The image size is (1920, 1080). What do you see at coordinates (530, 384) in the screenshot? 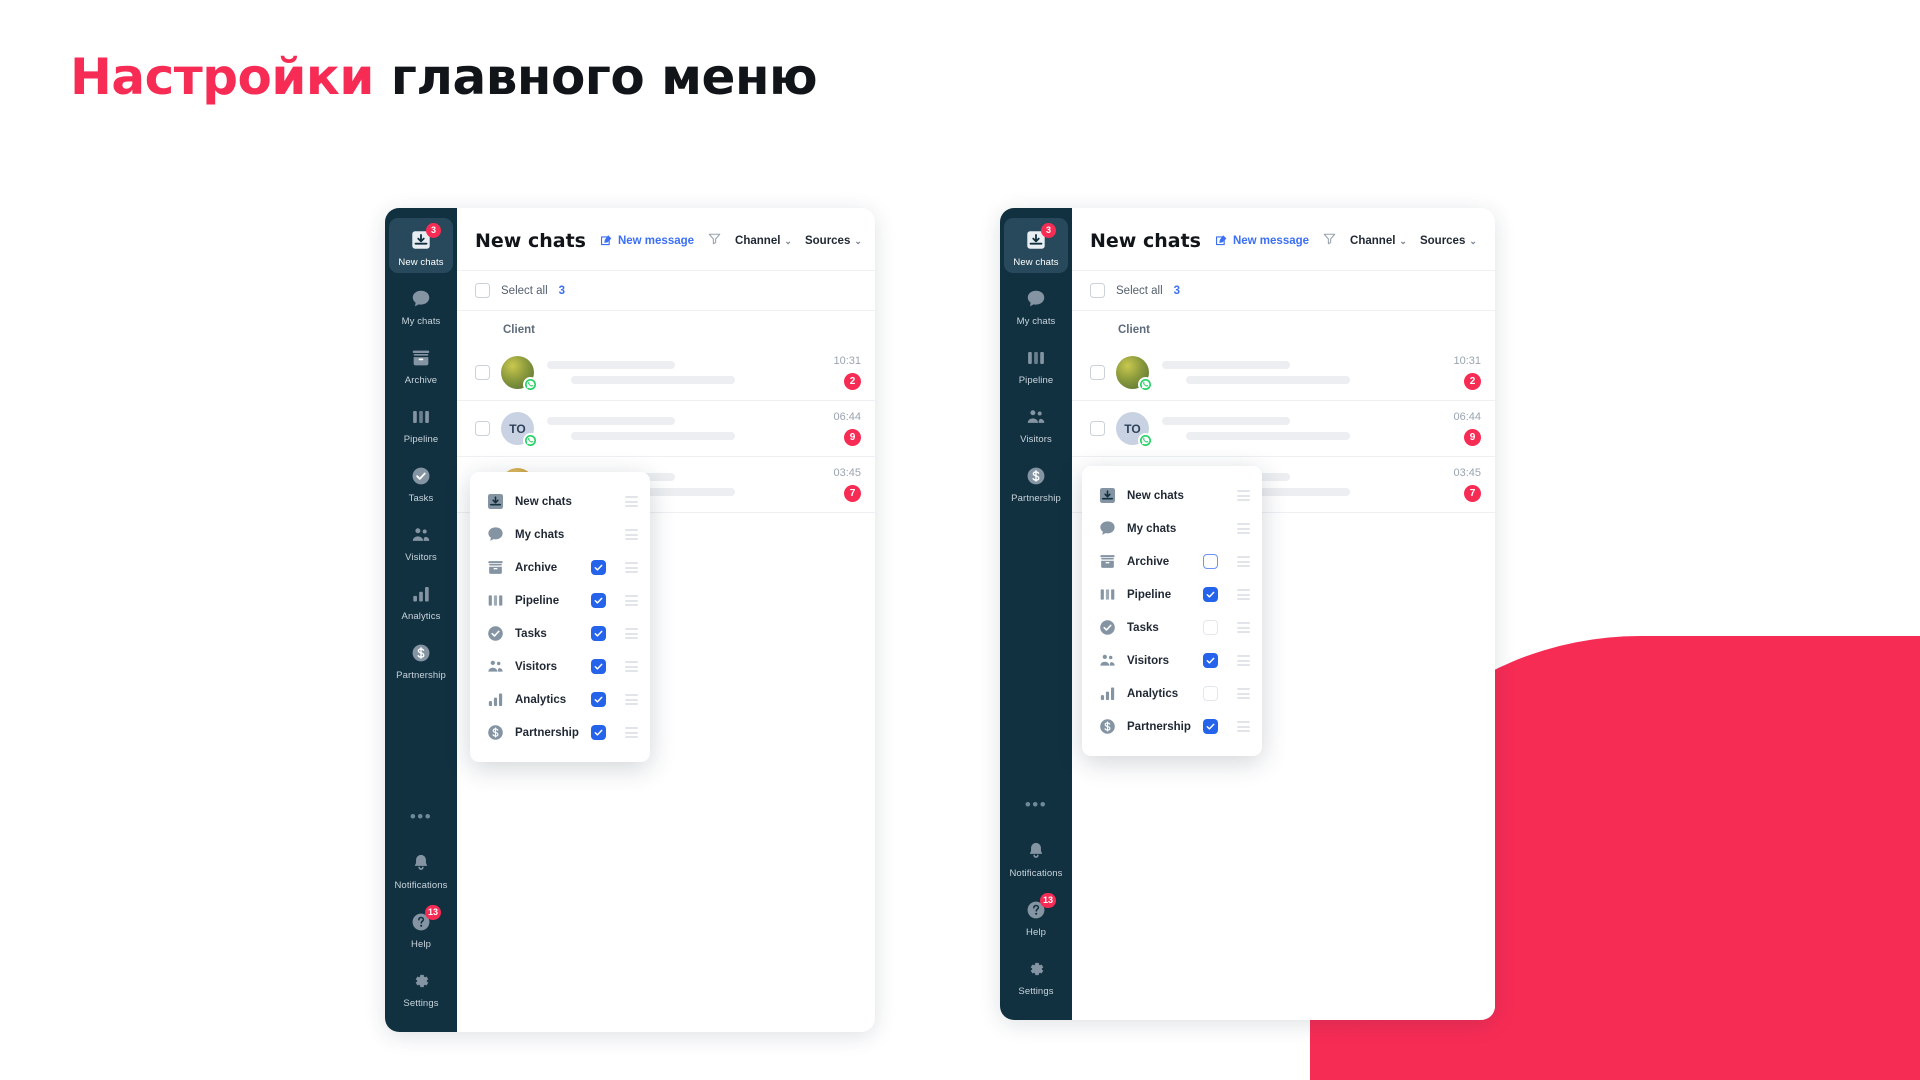
I see `whatsapp-icon` at bounding box center [530, 384].